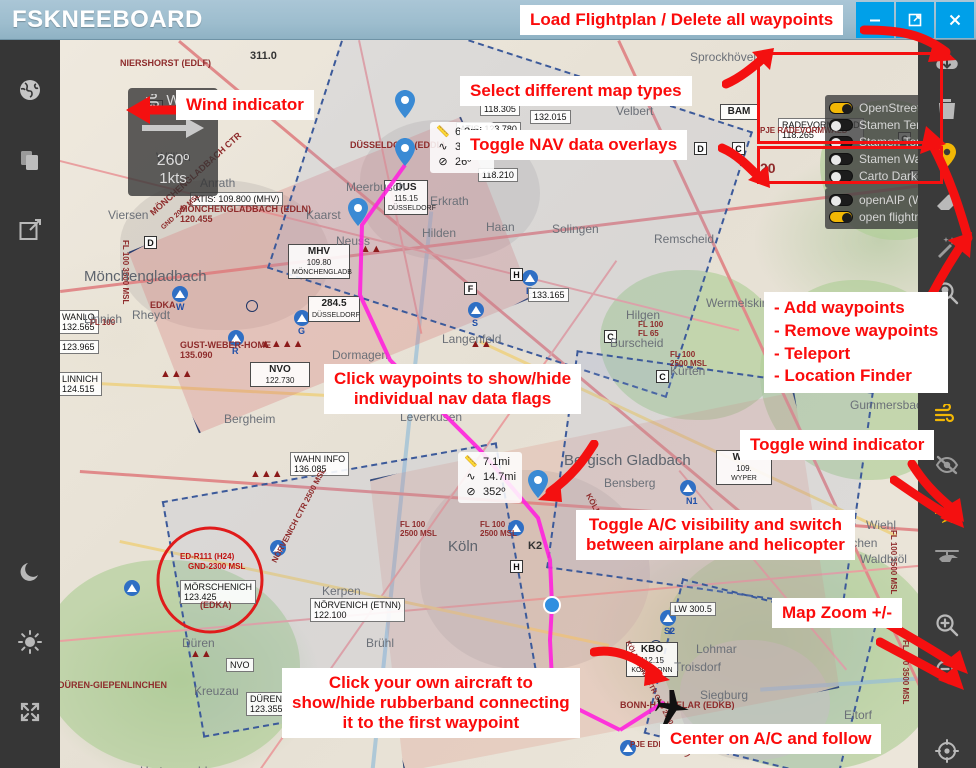  I want to click on crosshair-center-icon-button, so click(947, 748).